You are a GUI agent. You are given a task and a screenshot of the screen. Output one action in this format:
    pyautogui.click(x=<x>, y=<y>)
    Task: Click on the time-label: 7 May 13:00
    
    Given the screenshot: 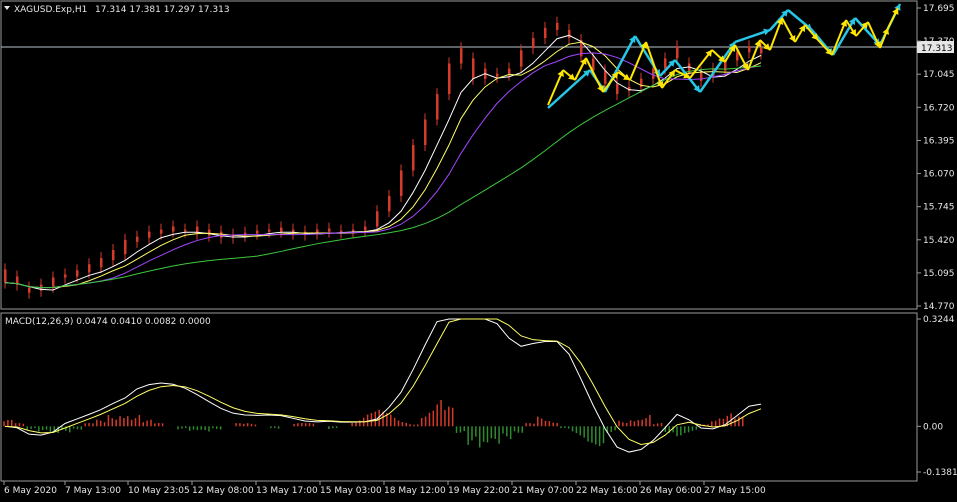 What is the action you would take?
    pyautogui.click(x=93, y=491)
    